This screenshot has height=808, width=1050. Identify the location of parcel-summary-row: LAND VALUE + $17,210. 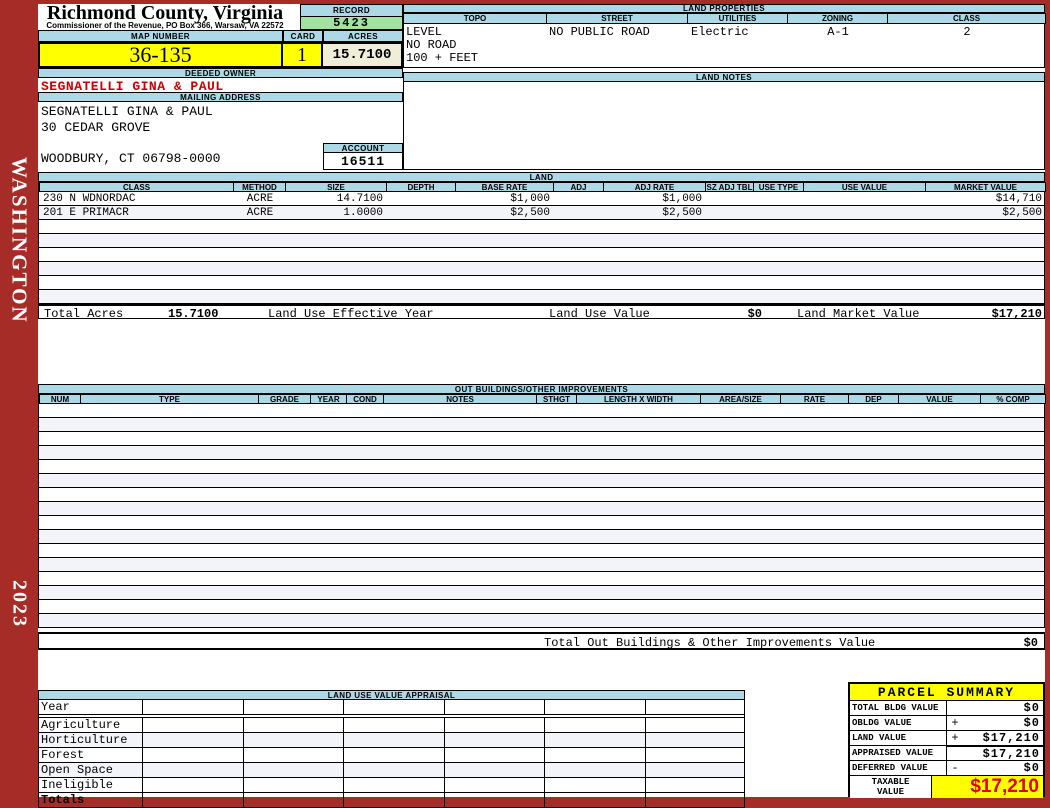
(946, 738).